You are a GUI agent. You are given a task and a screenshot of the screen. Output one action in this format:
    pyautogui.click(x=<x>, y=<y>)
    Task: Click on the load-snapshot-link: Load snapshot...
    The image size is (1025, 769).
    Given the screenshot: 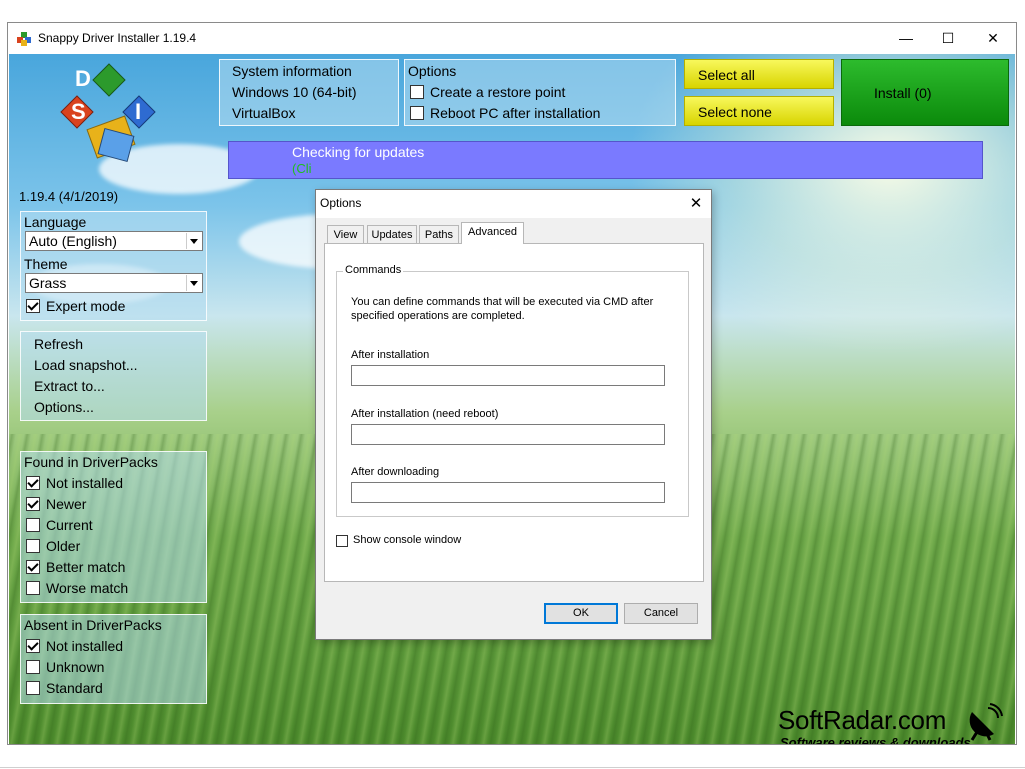 What is the action you would take?
    pyautogui.click(x=86, y=365)
    